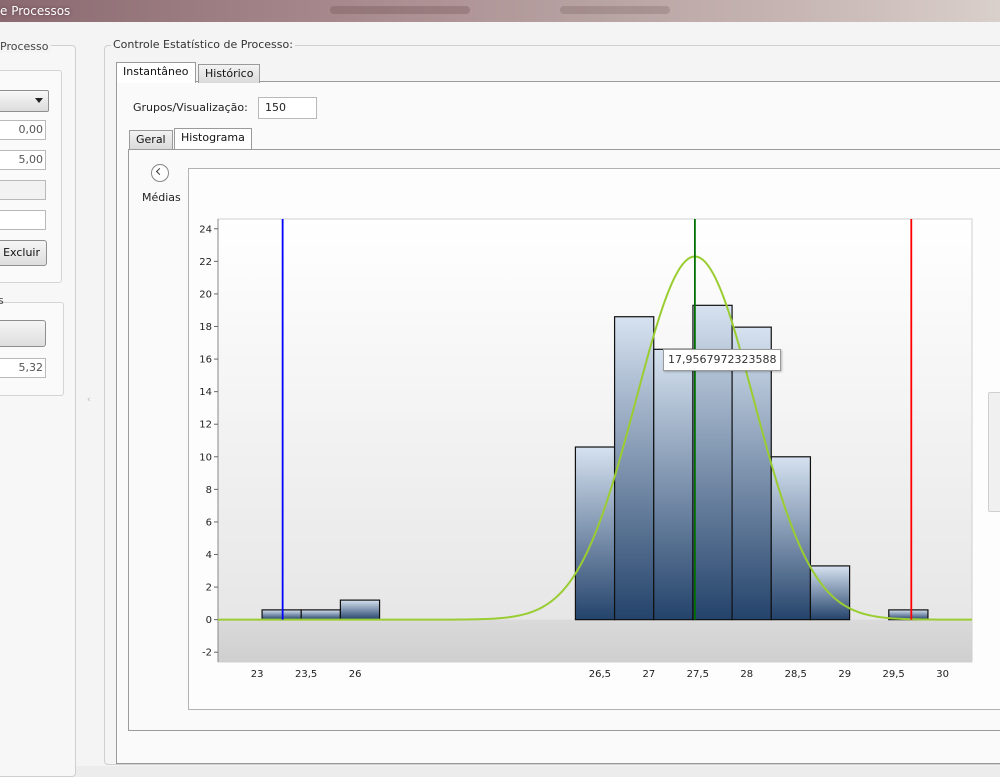  What do you see at coordinates (209, 620) in the screenshot?
I see `y-tick-label: 0` at bounding box center [209, 620].